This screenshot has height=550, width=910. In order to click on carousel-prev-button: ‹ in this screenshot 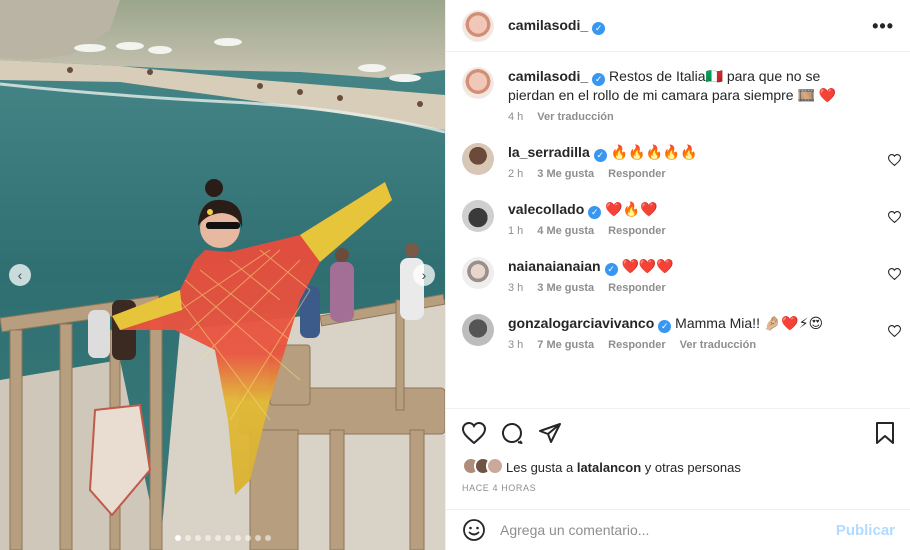, I will do `click(20, 275)`.